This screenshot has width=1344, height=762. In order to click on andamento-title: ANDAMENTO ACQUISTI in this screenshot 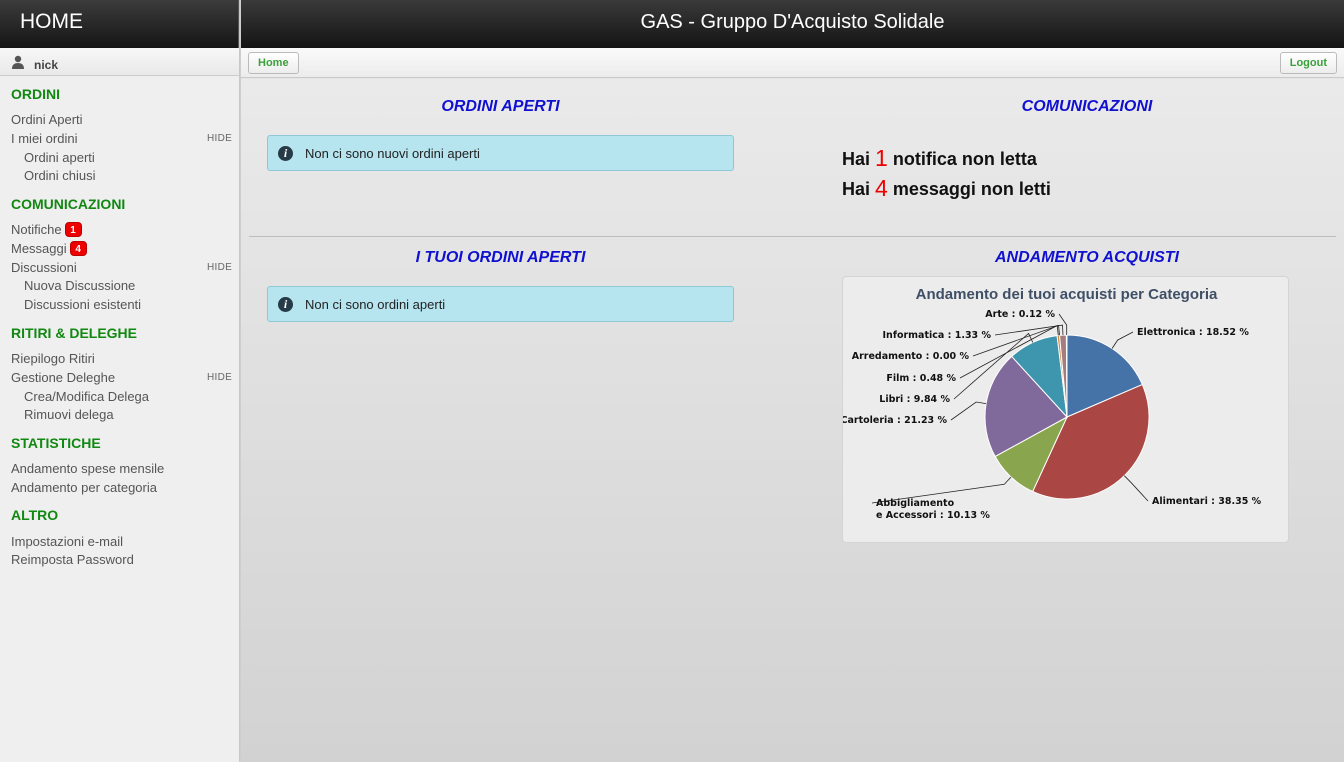, I will do `click(1087, 257)`.